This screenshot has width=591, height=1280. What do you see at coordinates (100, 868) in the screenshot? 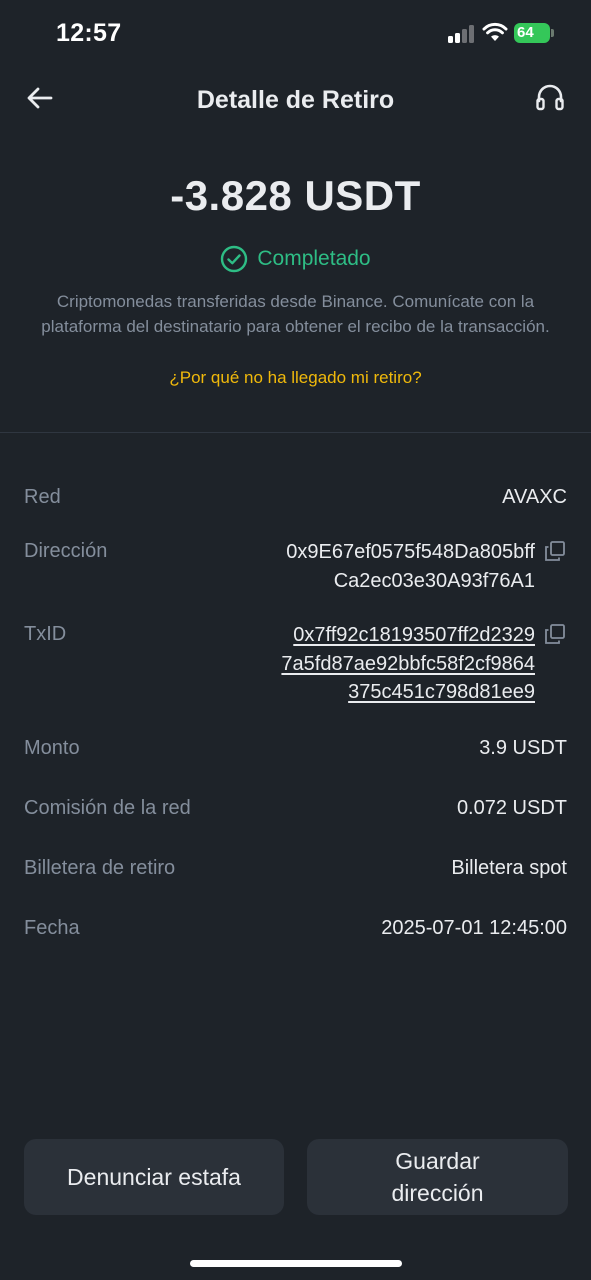
I see `wallet-label: Billetera de retiro` at bounding box center [100, 868].